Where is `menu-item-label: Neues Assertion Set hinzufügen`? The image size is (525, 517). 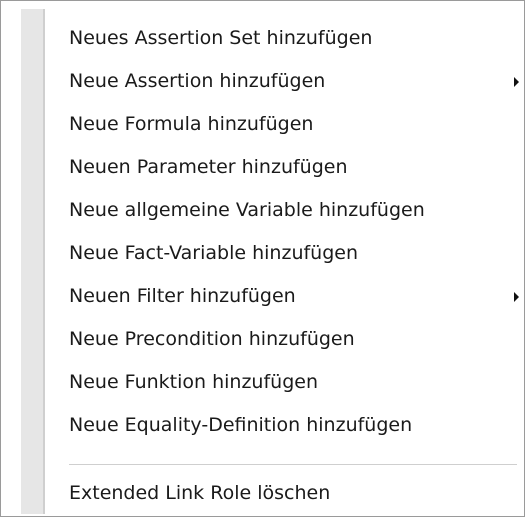 menu-item-label: Neues Assertion Set hinzufügen is located at coordinates (221, 38).